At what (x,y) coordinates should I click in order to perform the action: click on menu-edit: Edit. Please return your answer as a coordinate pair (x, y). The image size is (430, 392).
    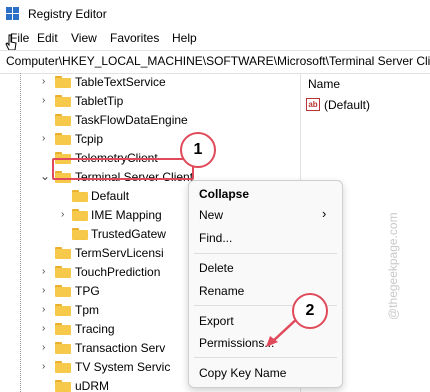
    Looking at the image, I should click on (47, 38).